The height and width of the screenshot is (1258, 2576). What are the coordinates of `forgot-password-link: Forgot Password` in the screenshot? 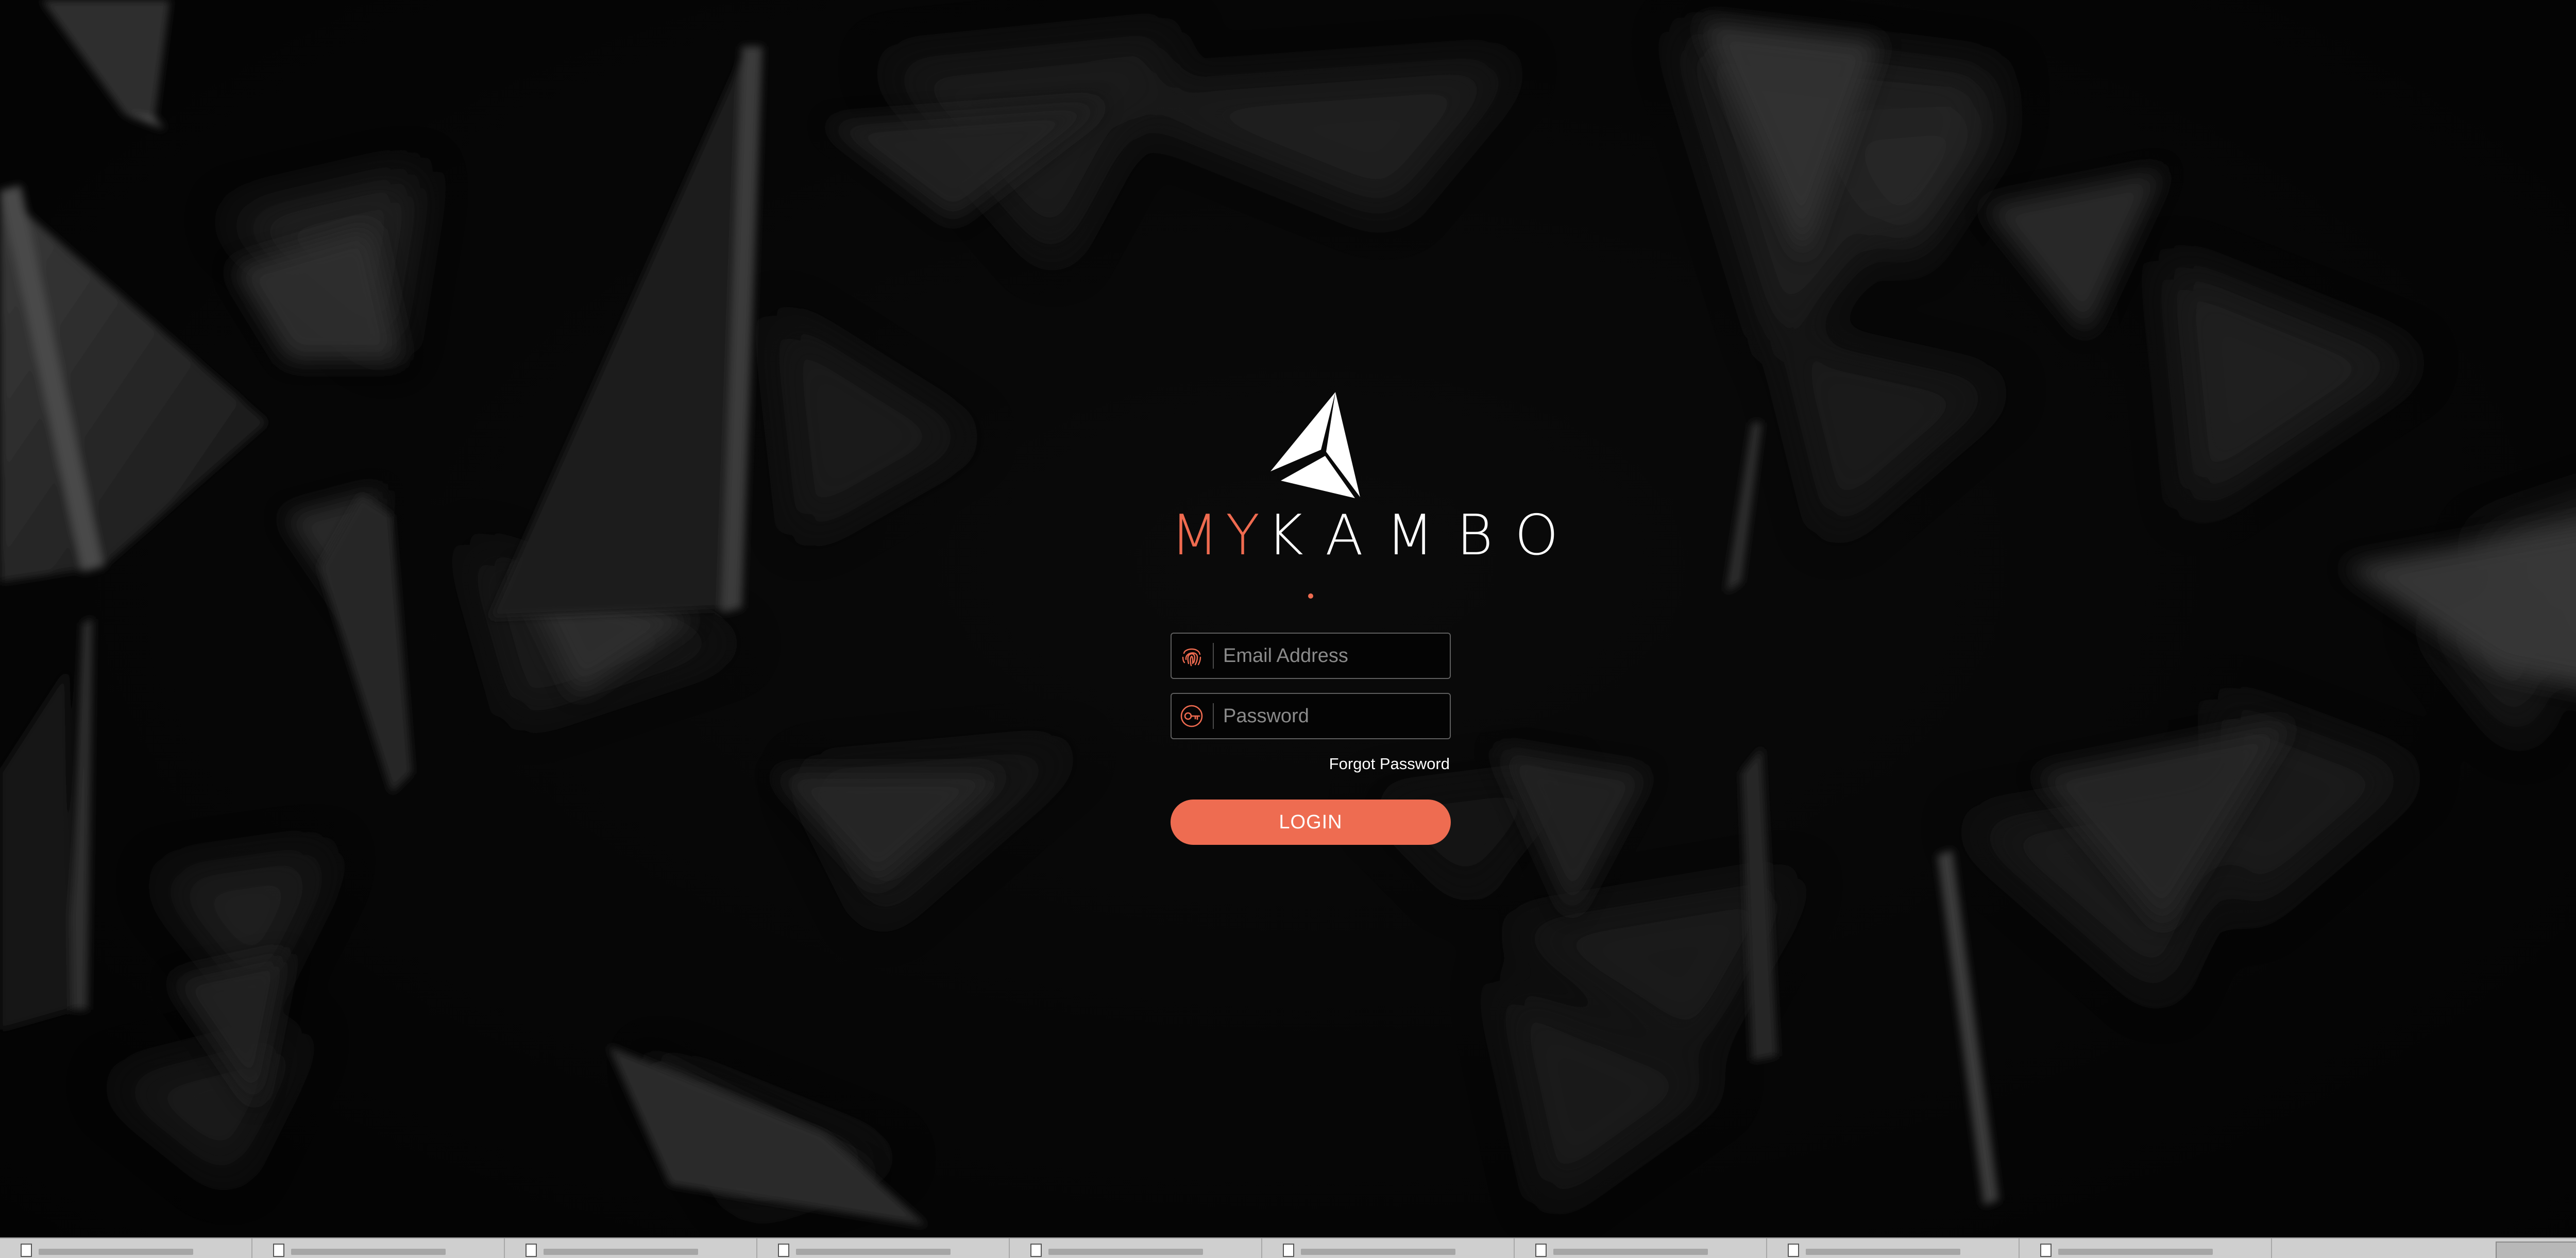 It's located at (1389, 764).